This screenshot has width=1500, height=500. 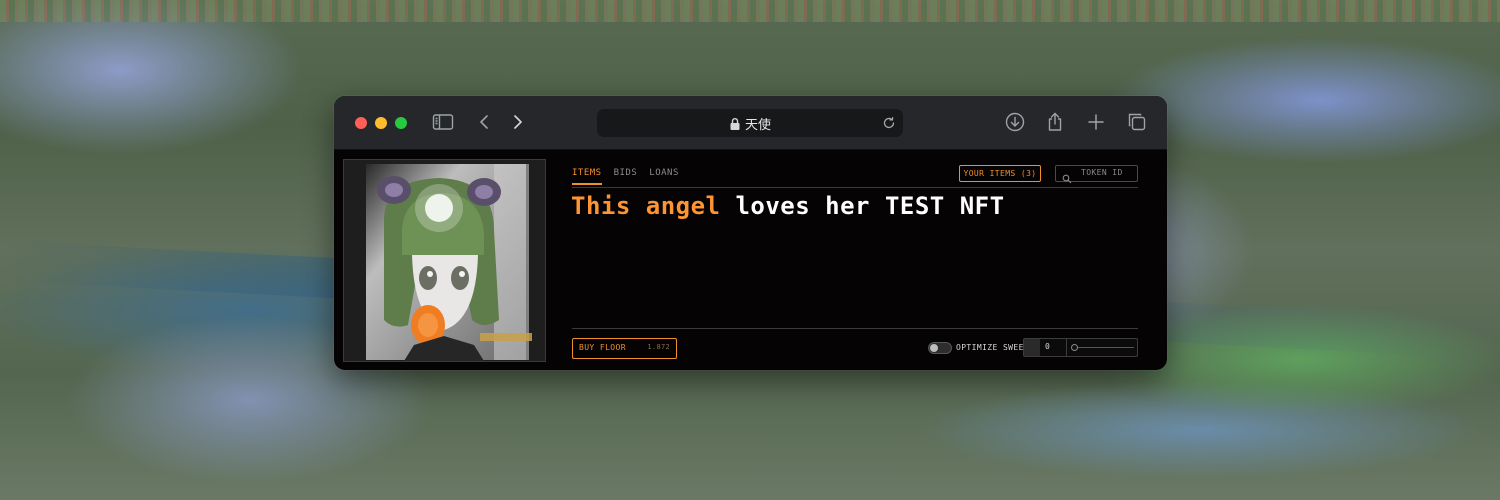 I want to click on share-icon, so click(x=1055, y=122).